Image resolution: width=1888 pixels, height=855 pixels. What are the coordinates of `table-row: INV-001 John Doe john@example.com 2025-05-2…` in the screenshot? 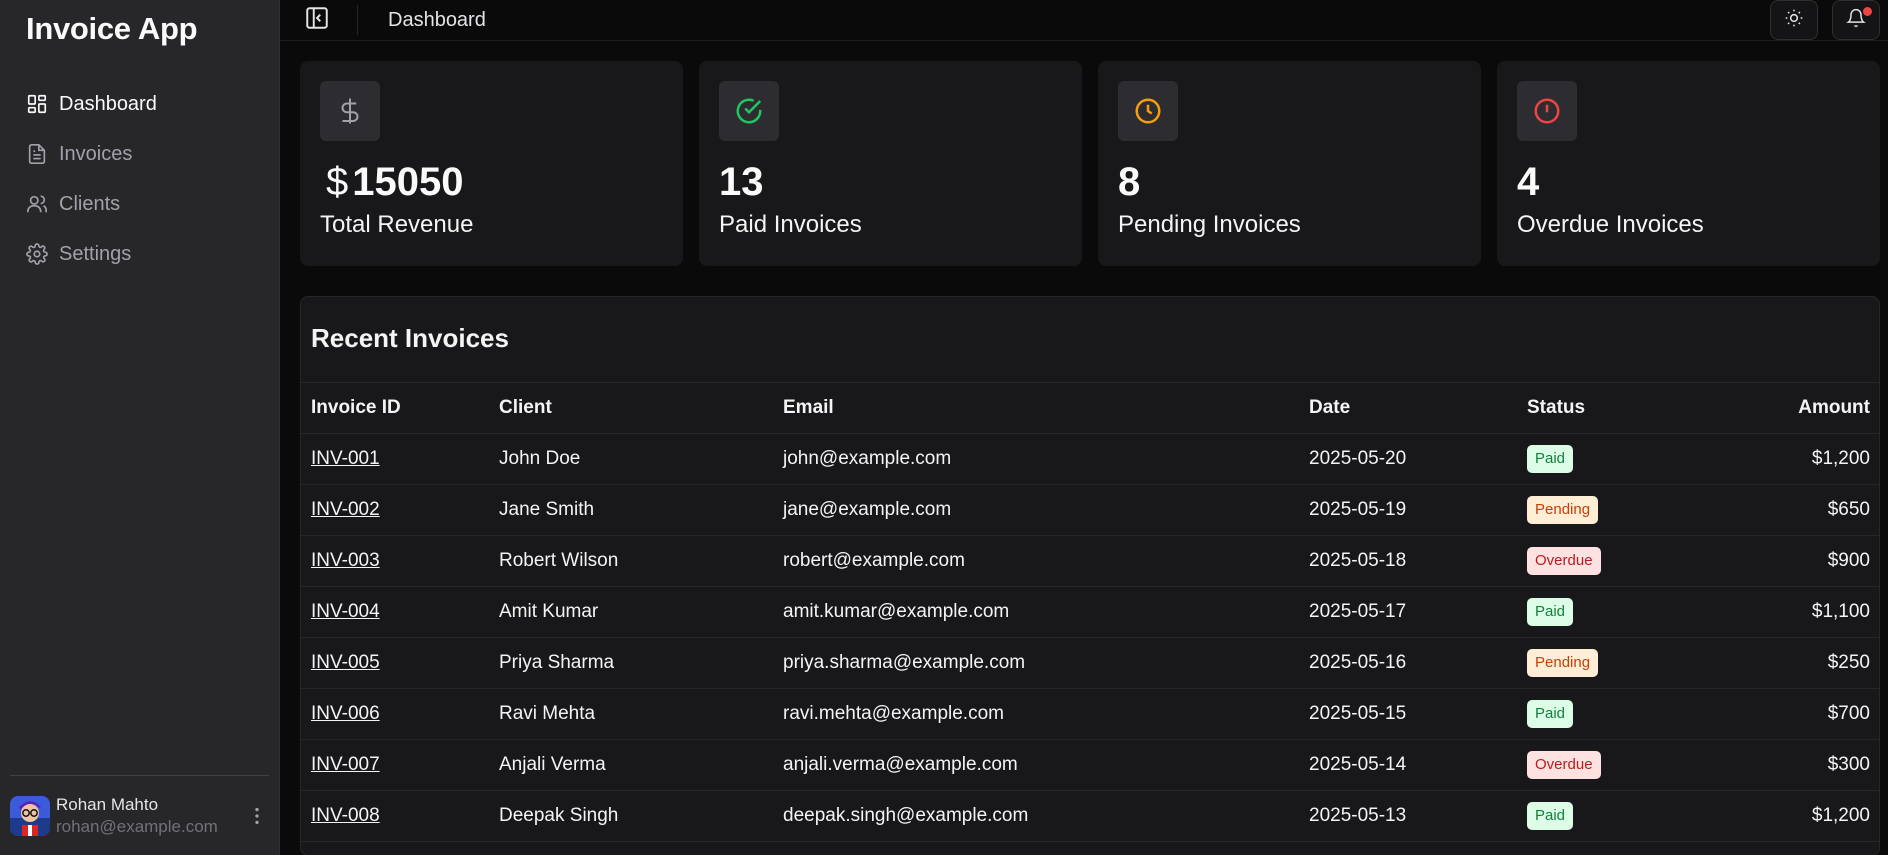 It's located at (1090, 459).